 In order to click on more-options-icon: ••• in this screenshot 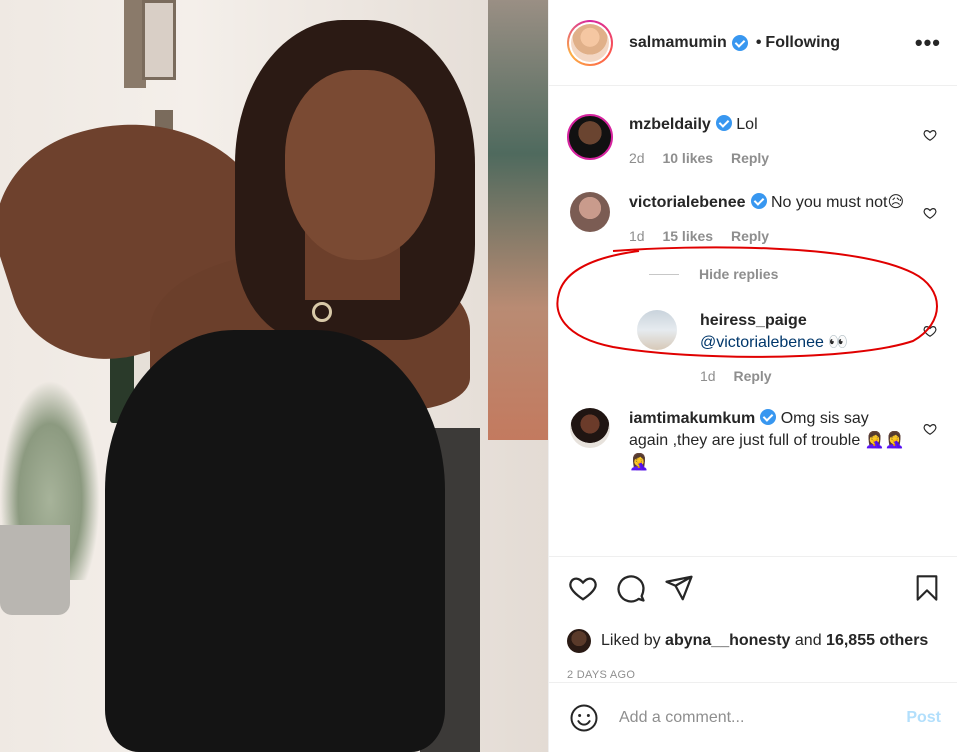, I will do `click(928, 42)`.